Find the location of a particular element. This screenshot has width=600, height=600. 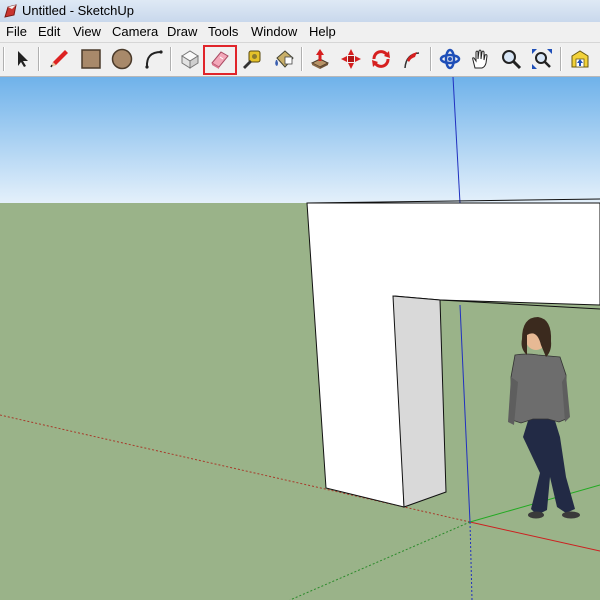

menu-draw: Draw is located at coordinates (182, 31).